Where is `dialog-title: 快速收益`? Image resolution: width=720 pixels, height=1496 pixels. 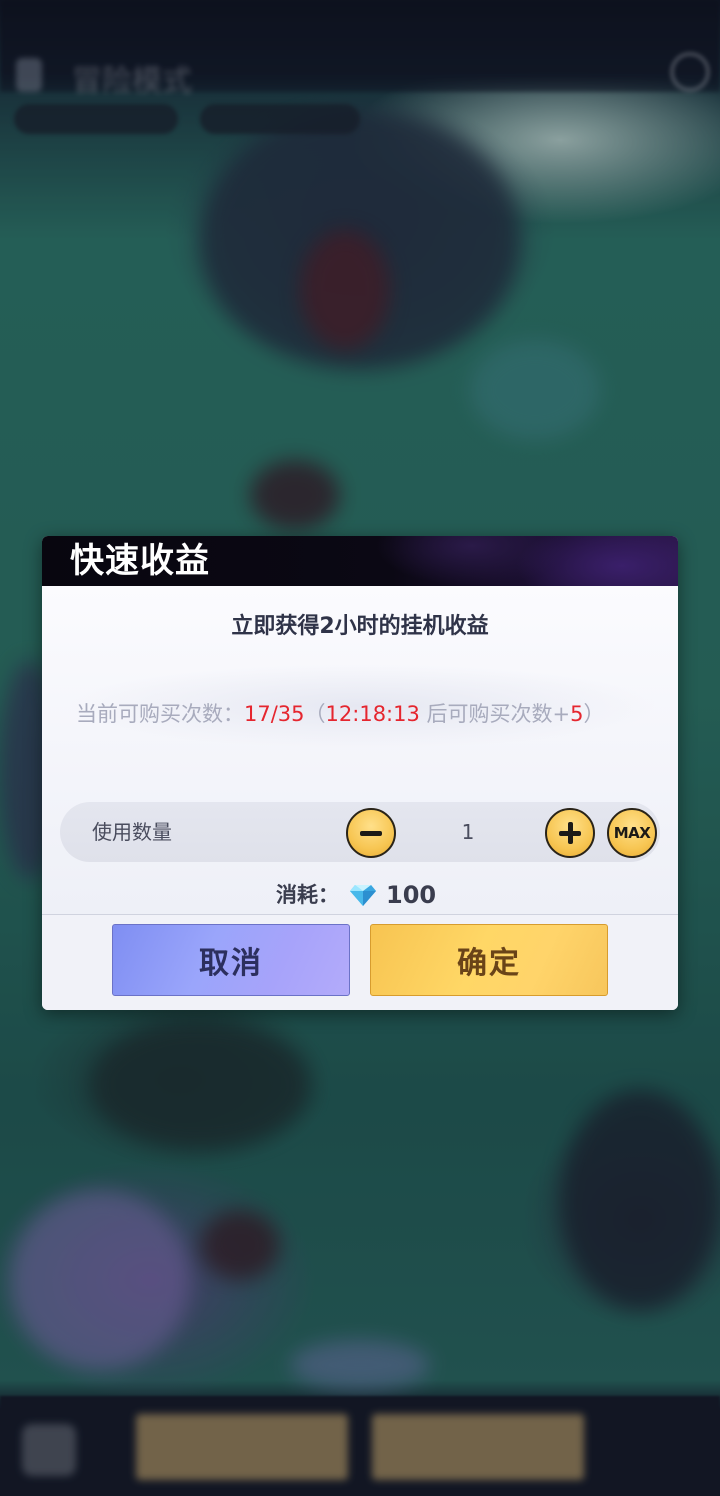 dialog-title: 快速收益 is located at coordinates (140, 561).